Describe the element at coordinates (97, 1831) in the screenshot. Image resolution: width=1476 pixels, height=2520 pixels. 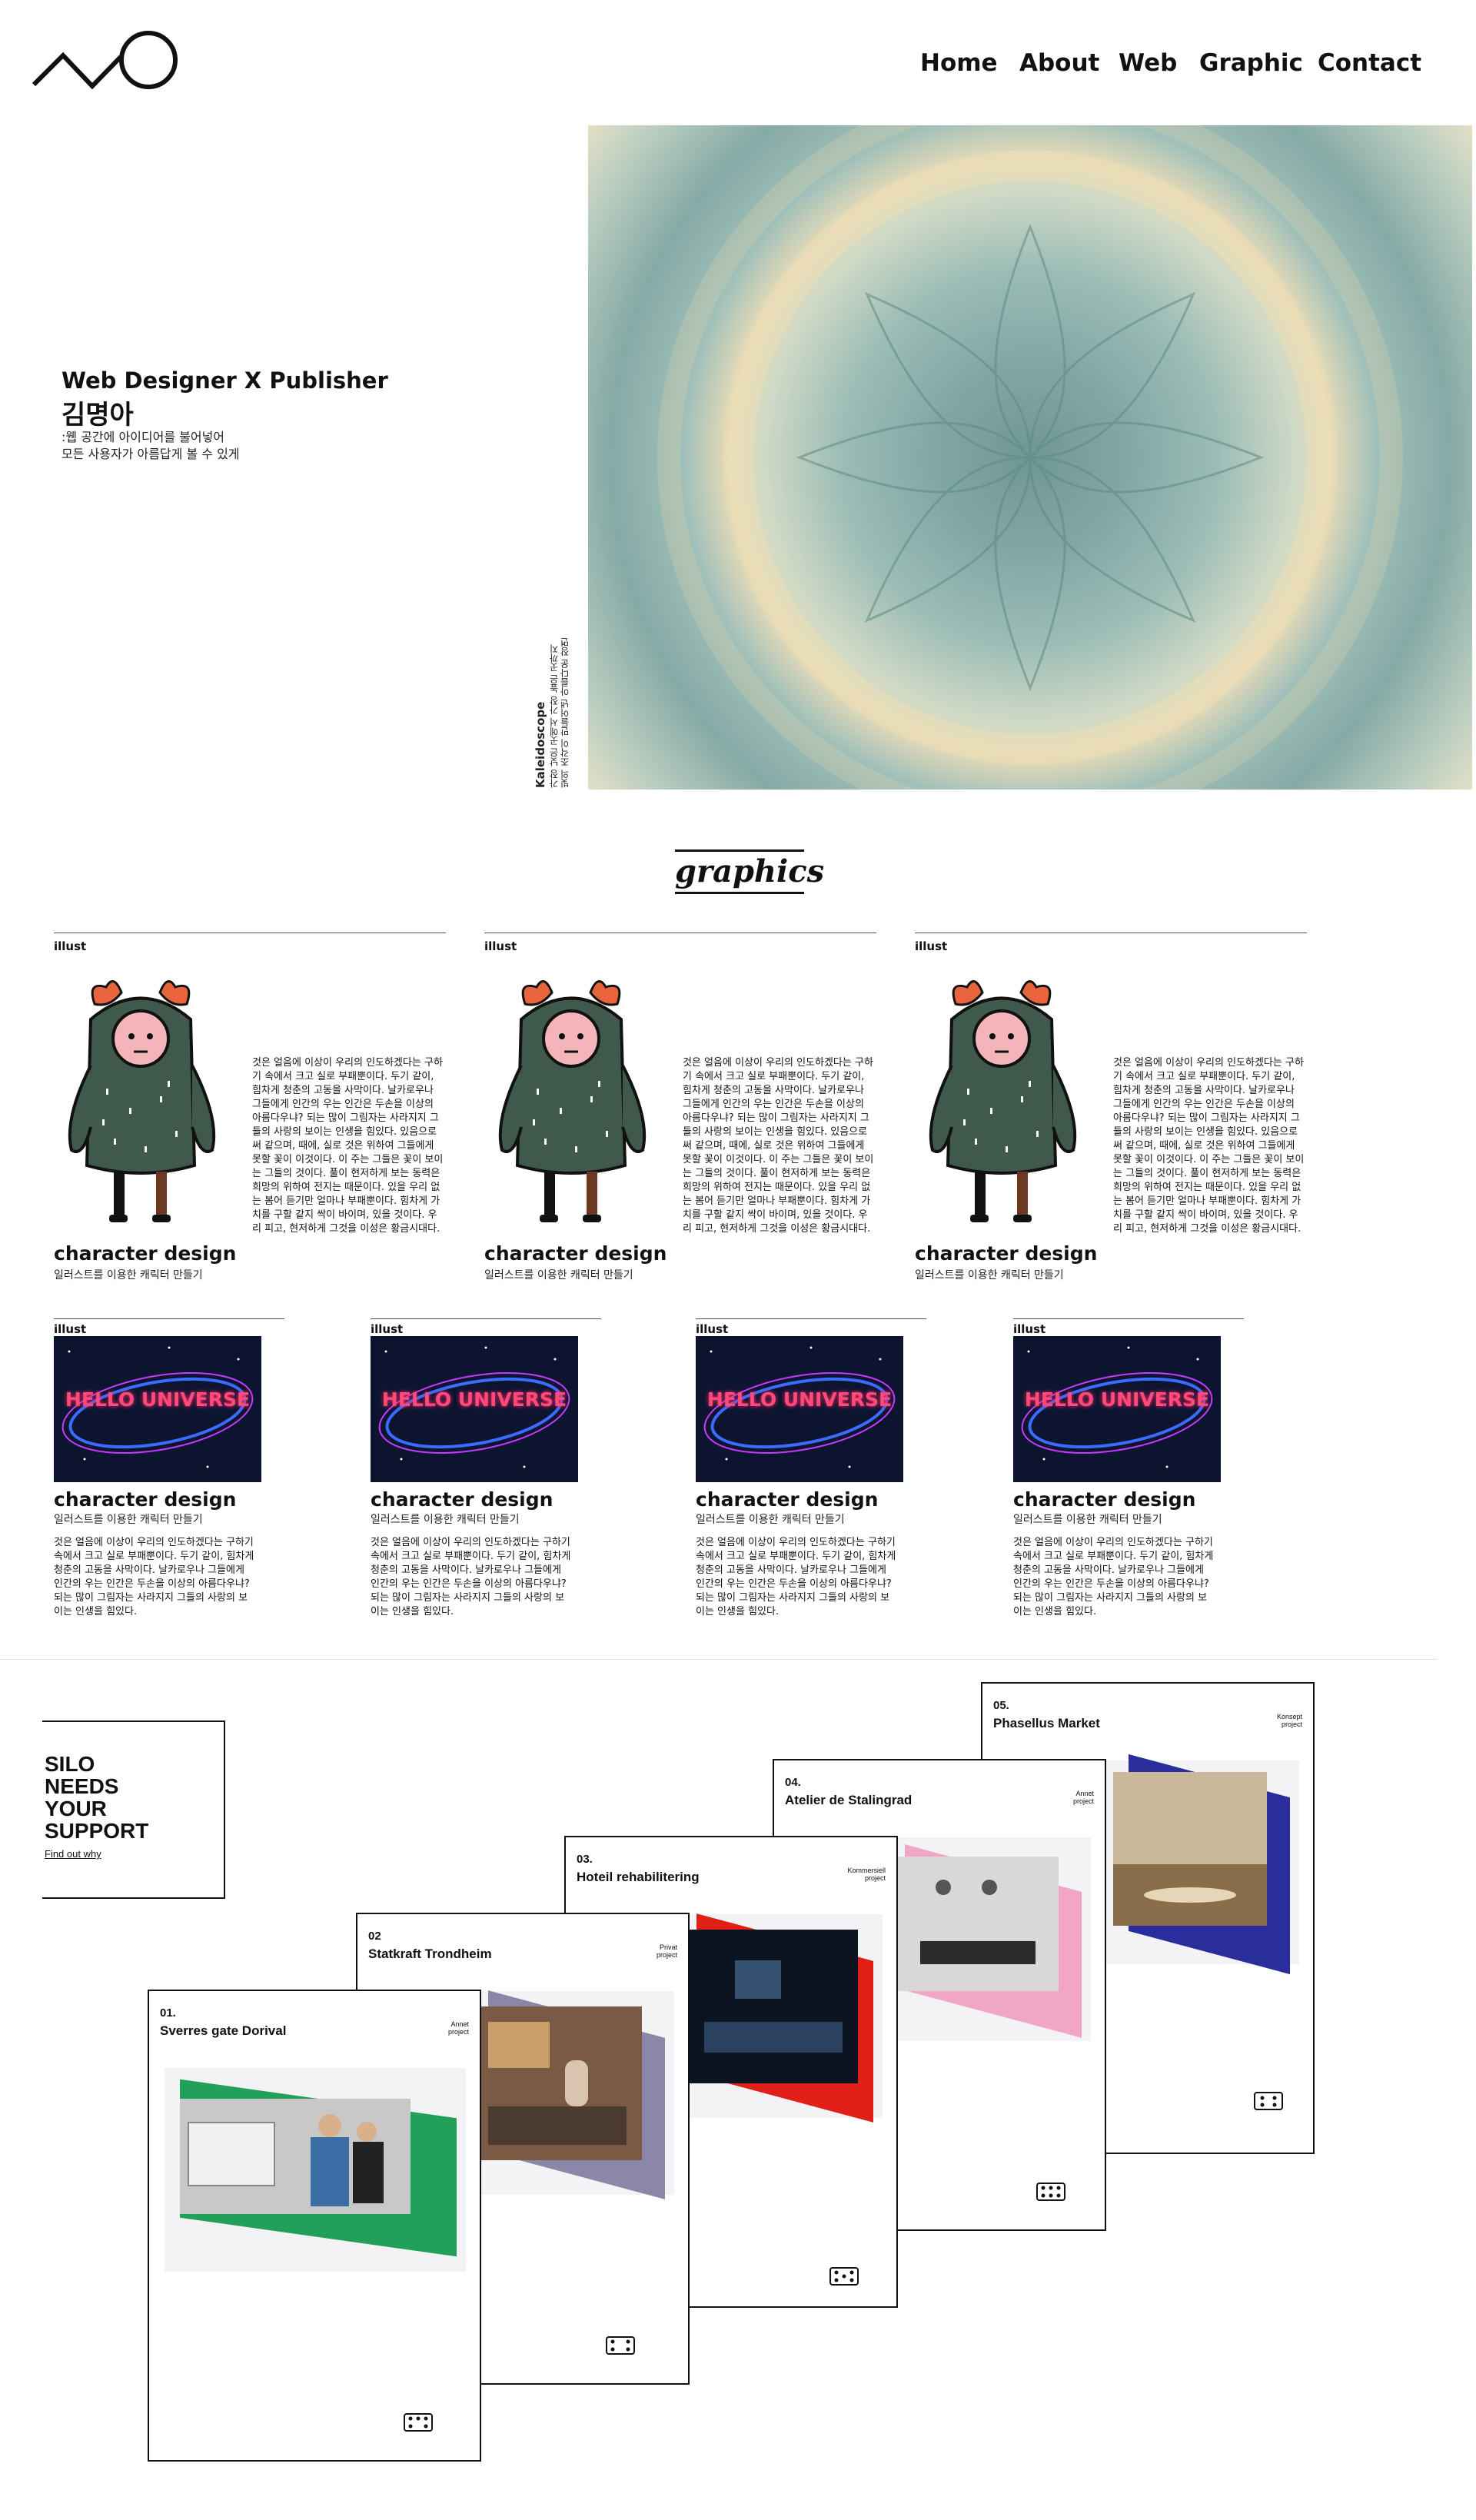
I see `silo-line-4: SUPPORT` at that location.